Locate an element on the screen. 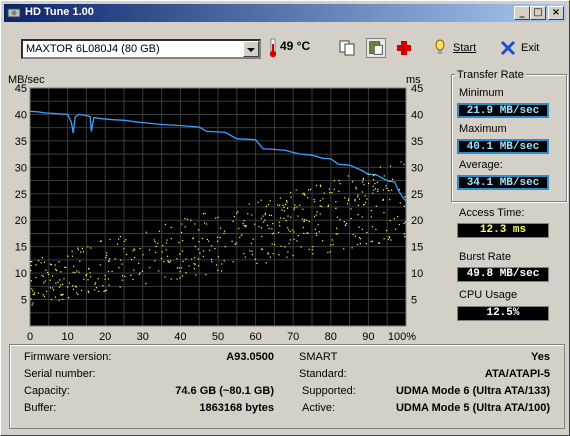 This screenshot has width=570, height=436. start-button: Start is located at coordinates (464, 48).